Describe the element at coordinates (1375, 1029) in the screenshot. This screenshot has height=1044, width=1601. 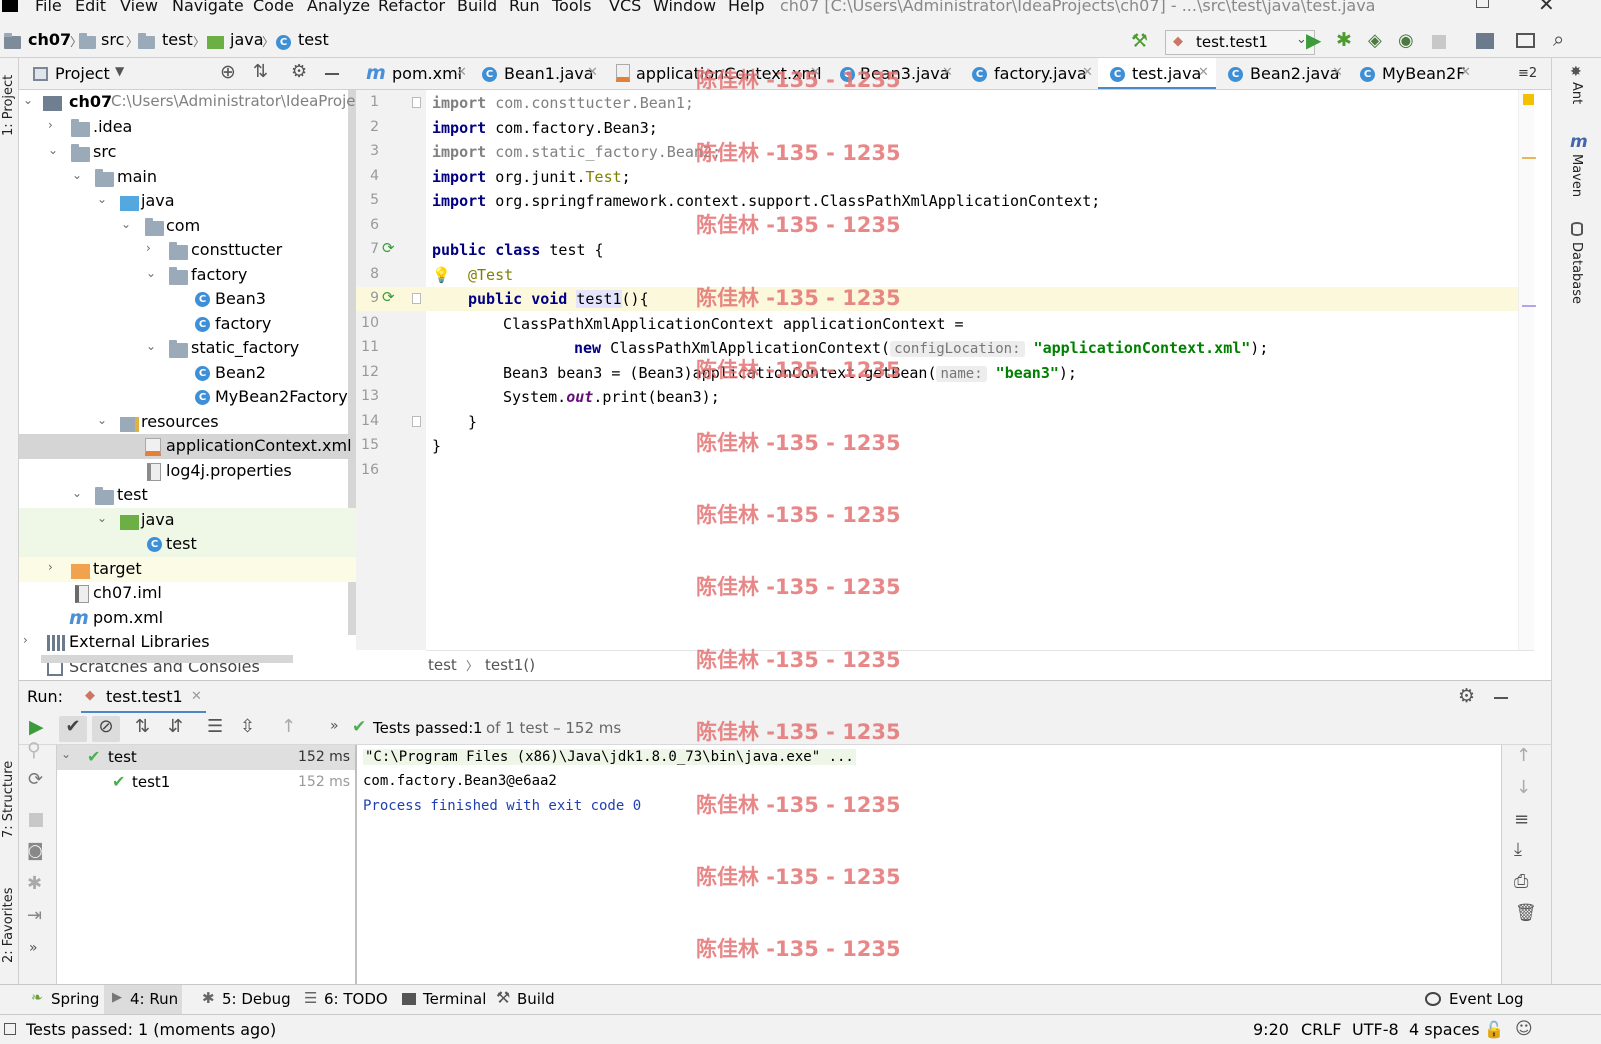
I see `file-encoding: UTF-8` at that location.